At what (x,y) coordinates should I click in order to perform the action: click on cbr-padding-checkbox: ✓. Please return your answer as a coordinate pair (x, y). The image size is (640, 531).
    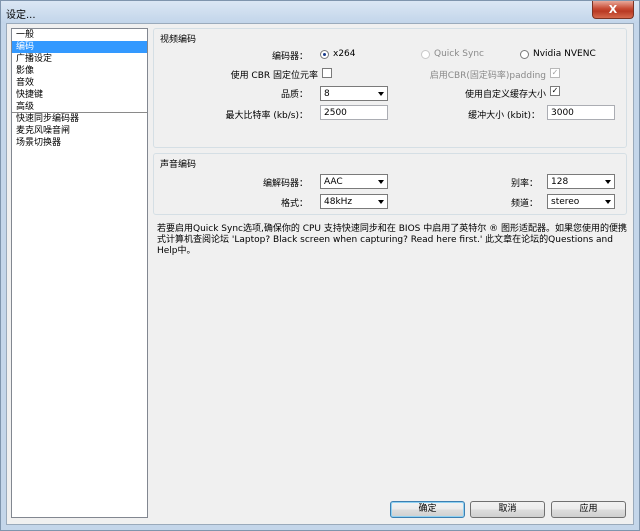
    Looking at the image, I should click on (555, 73).